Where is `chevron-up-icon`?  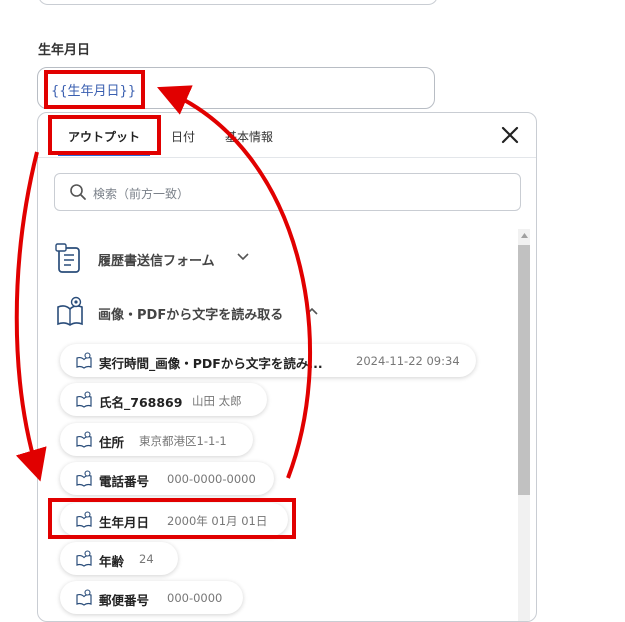 chevron-up-icon is located at coordinates (312, 311).